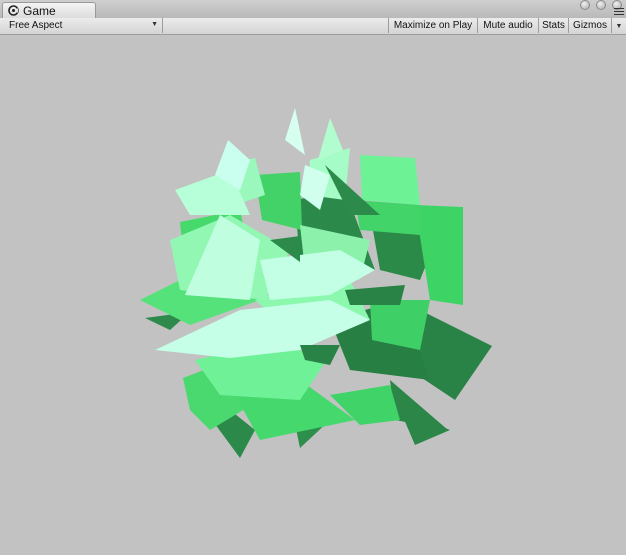 This screenshot has width=626, height=555. Describe the element at coordinates (619, 12) in the screenshot. I see `panel-menu-icon` at that location.